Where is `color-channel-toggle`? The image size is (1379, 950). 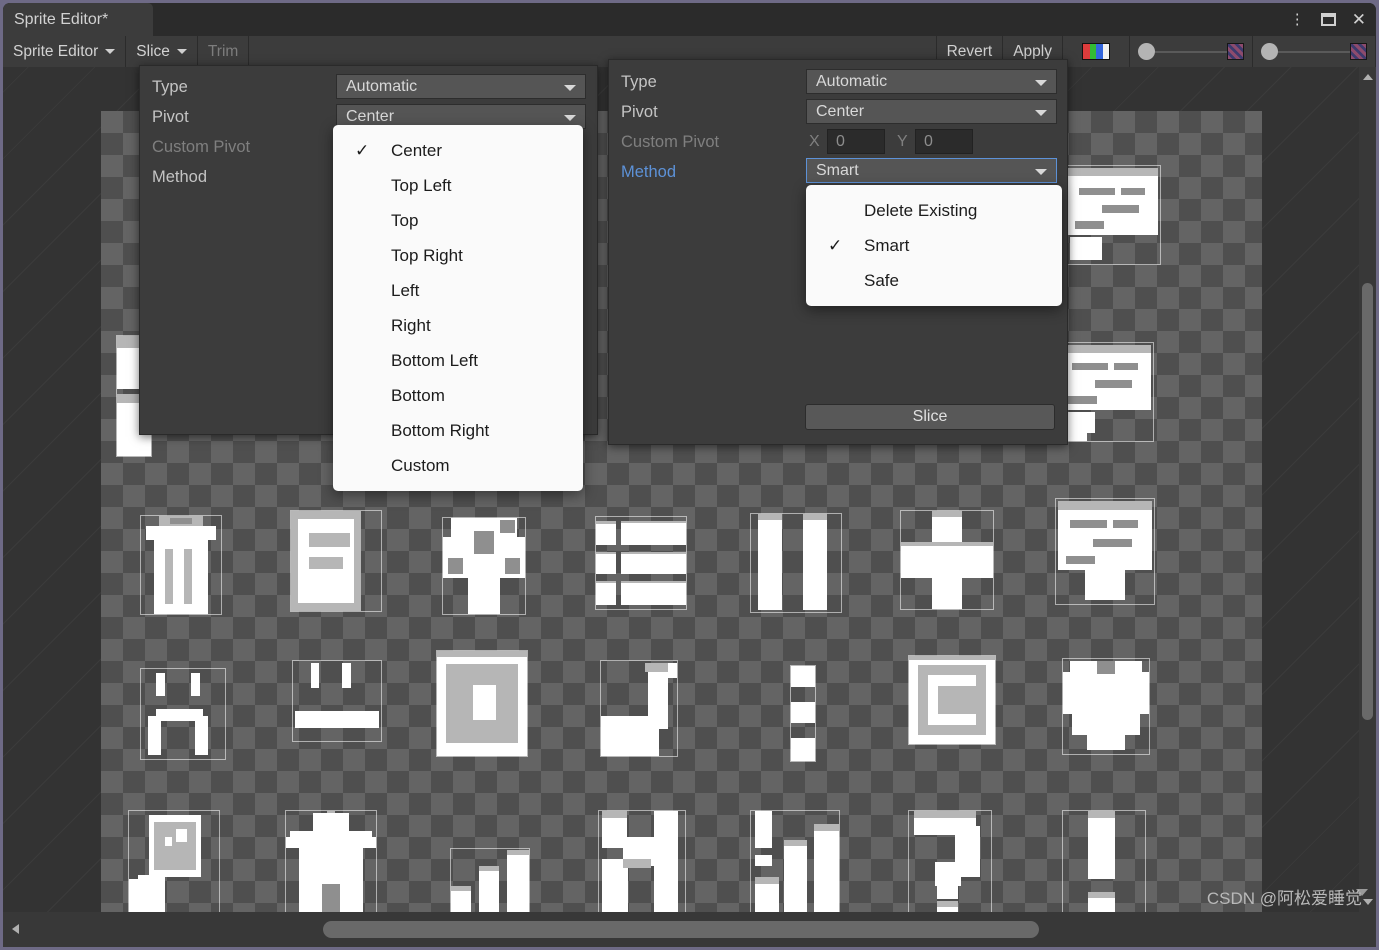 color-channel-toggle is located at coordinates (1096, 51).